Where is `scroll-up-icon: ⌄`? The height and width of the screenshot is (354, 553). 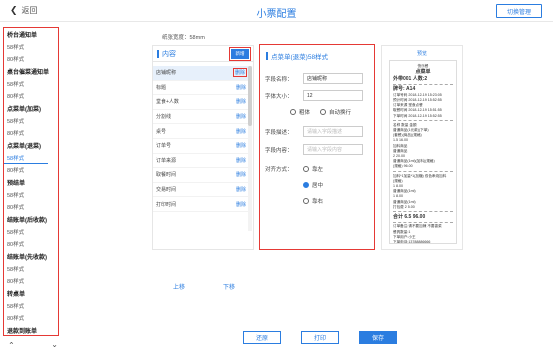 scroll-up-icon: ⌄ is located at coordinates (11, 344).